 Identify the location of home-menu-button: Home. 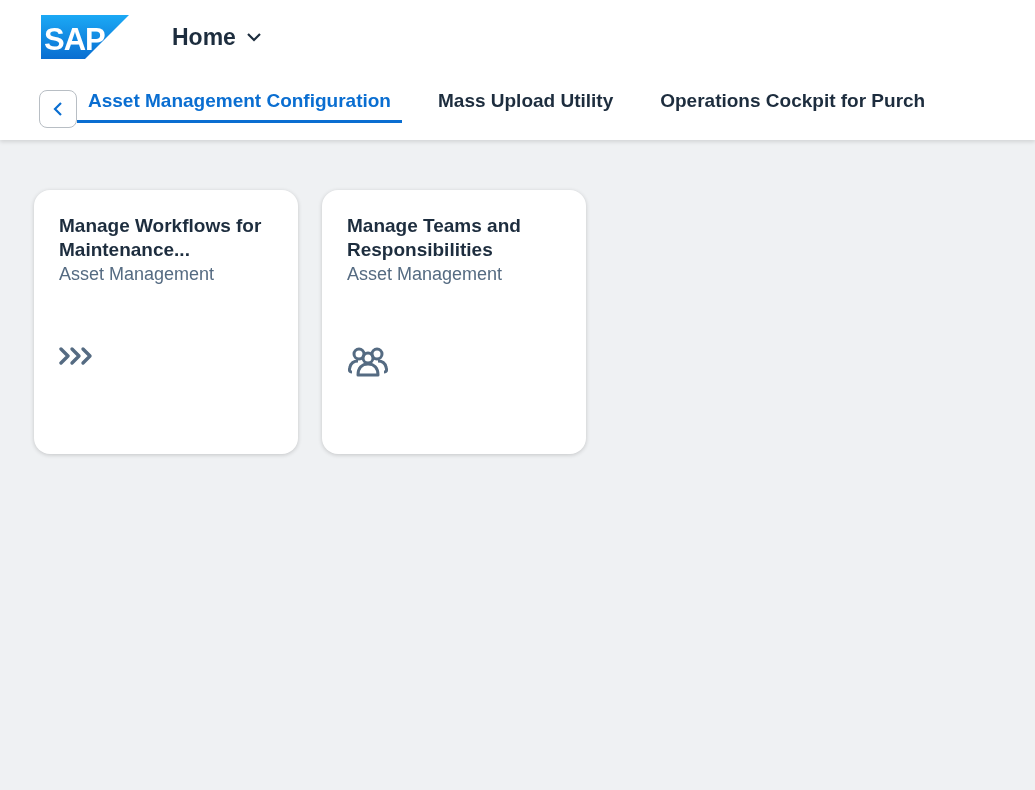
(217, 37).